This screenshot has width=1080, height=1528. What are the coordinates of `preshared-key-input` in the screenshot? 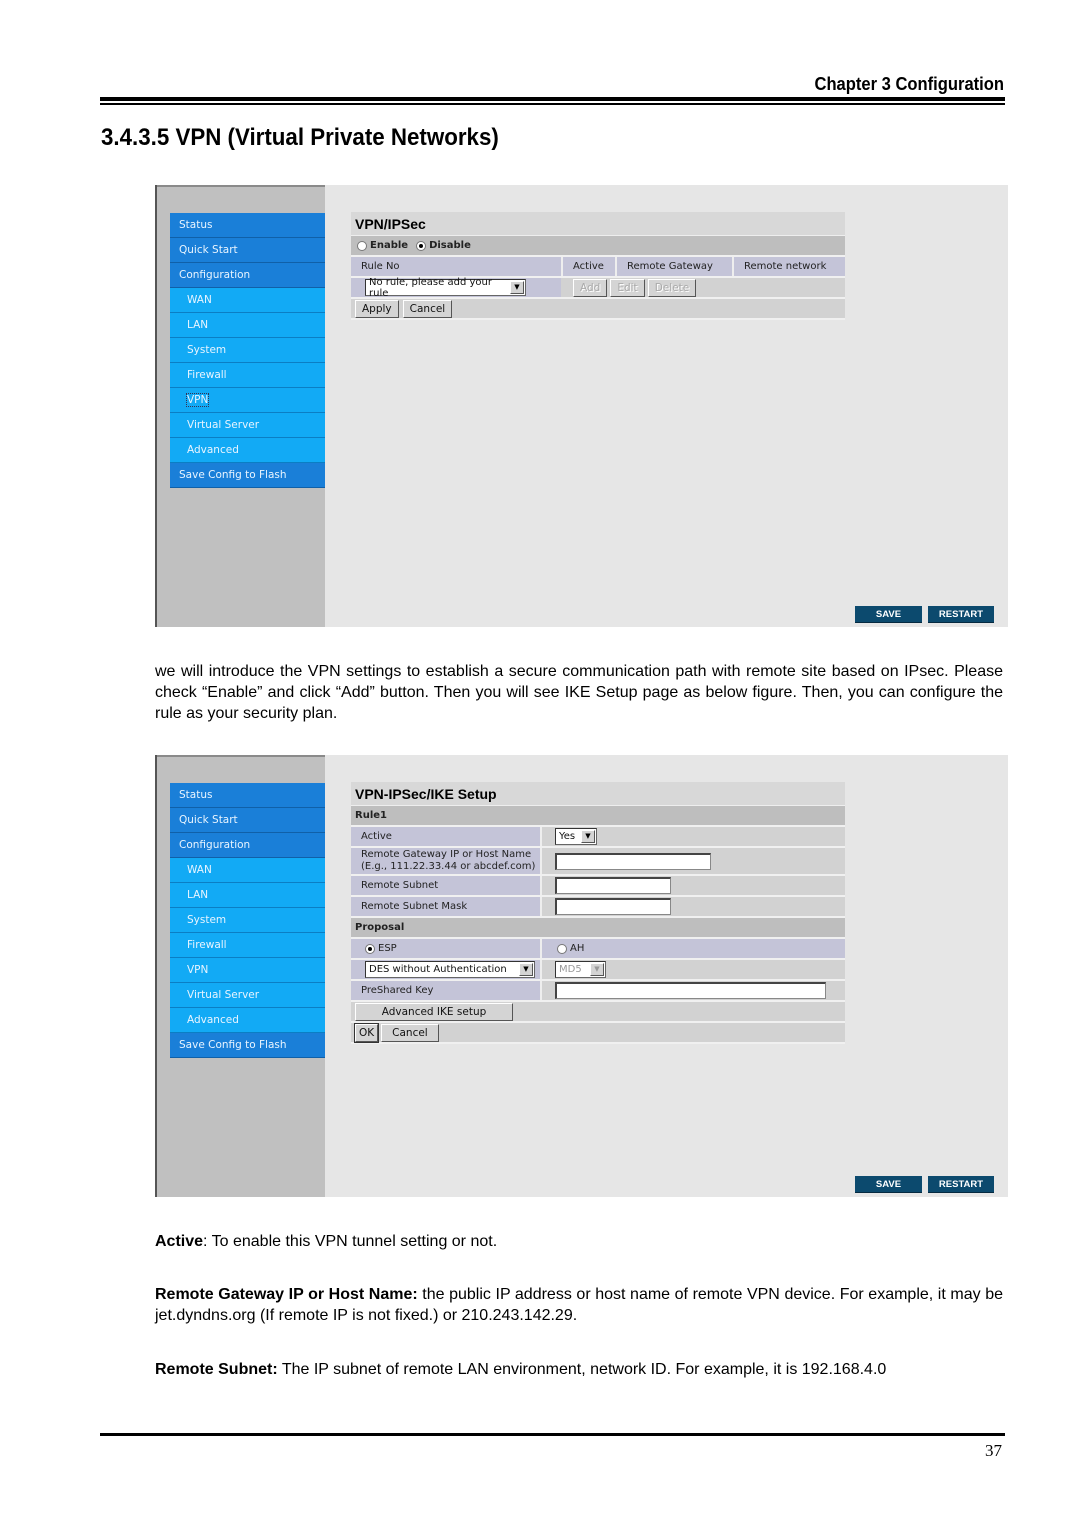 It's located at (690, 990).